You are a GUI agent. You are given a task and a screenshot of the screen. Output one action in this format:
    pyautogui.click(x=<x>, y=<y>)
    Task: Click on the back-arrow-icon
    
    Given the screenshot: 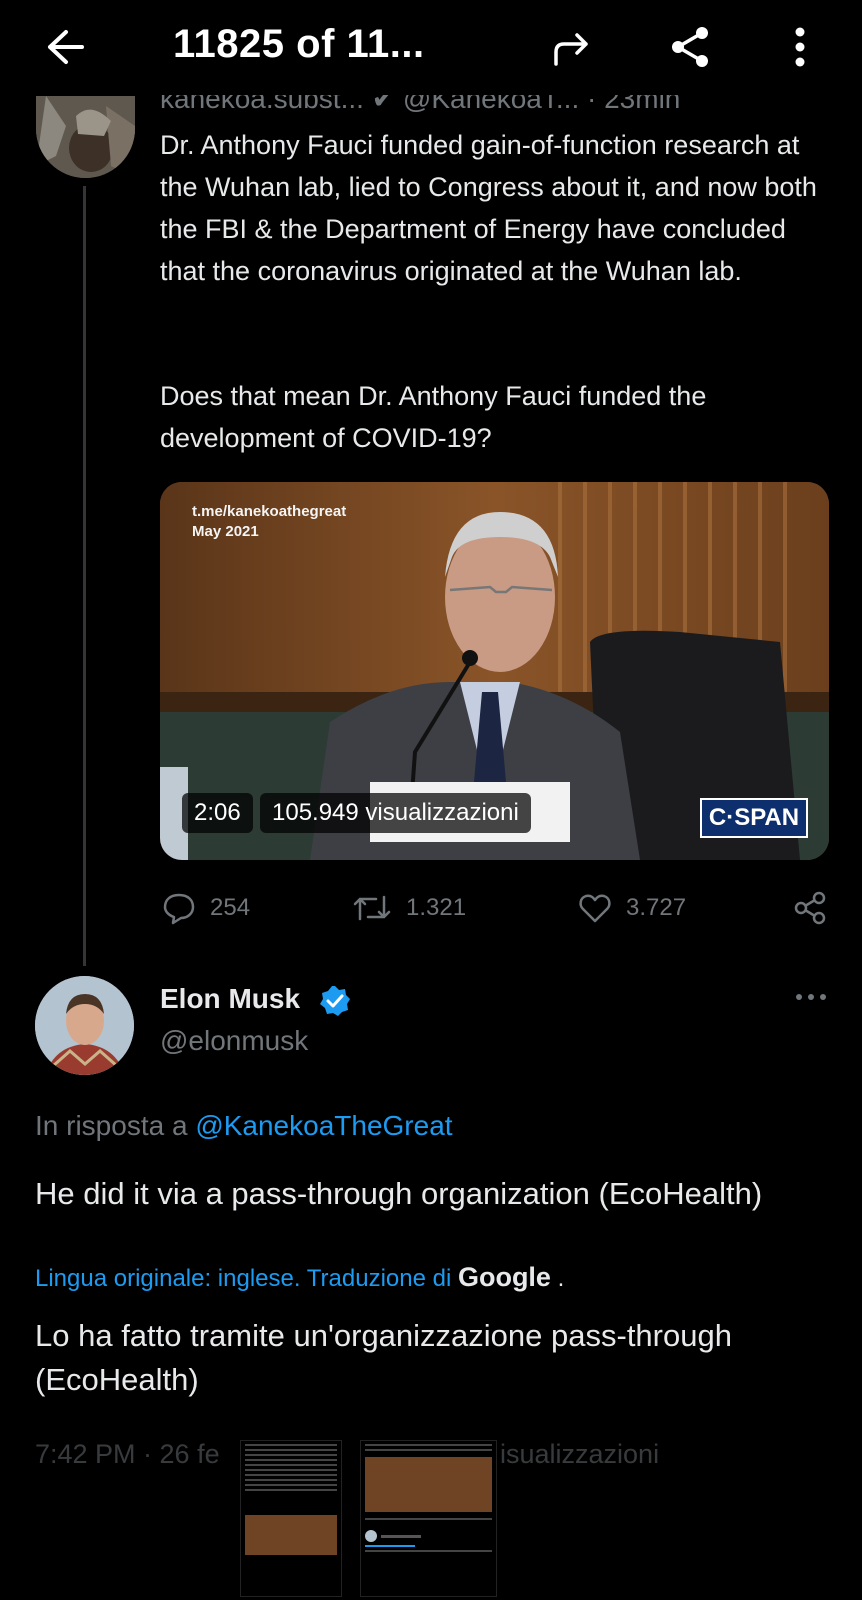 What is the action you would take?
    pyautogui.click(x=65, y=47)
    